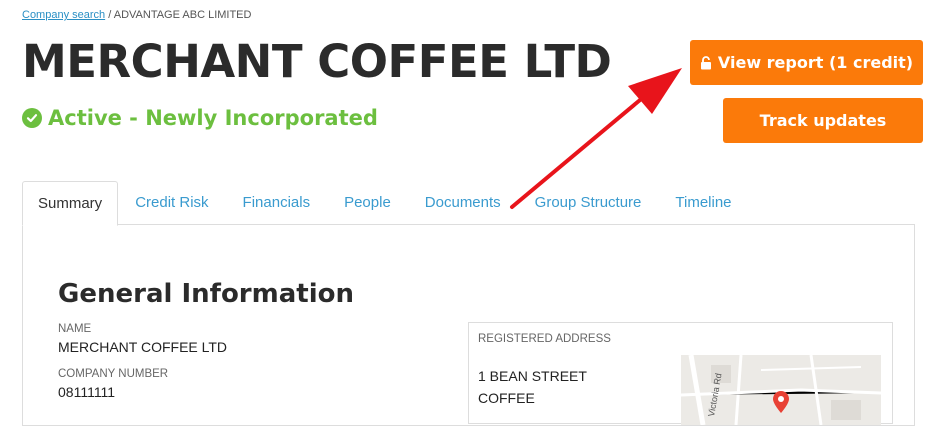 The height and width of the screenshot is (426, 935). What do you see at coordinates (277, 202) in the screenshot?
I see `tab-financials: Financials` at bounding box center [277, 202].